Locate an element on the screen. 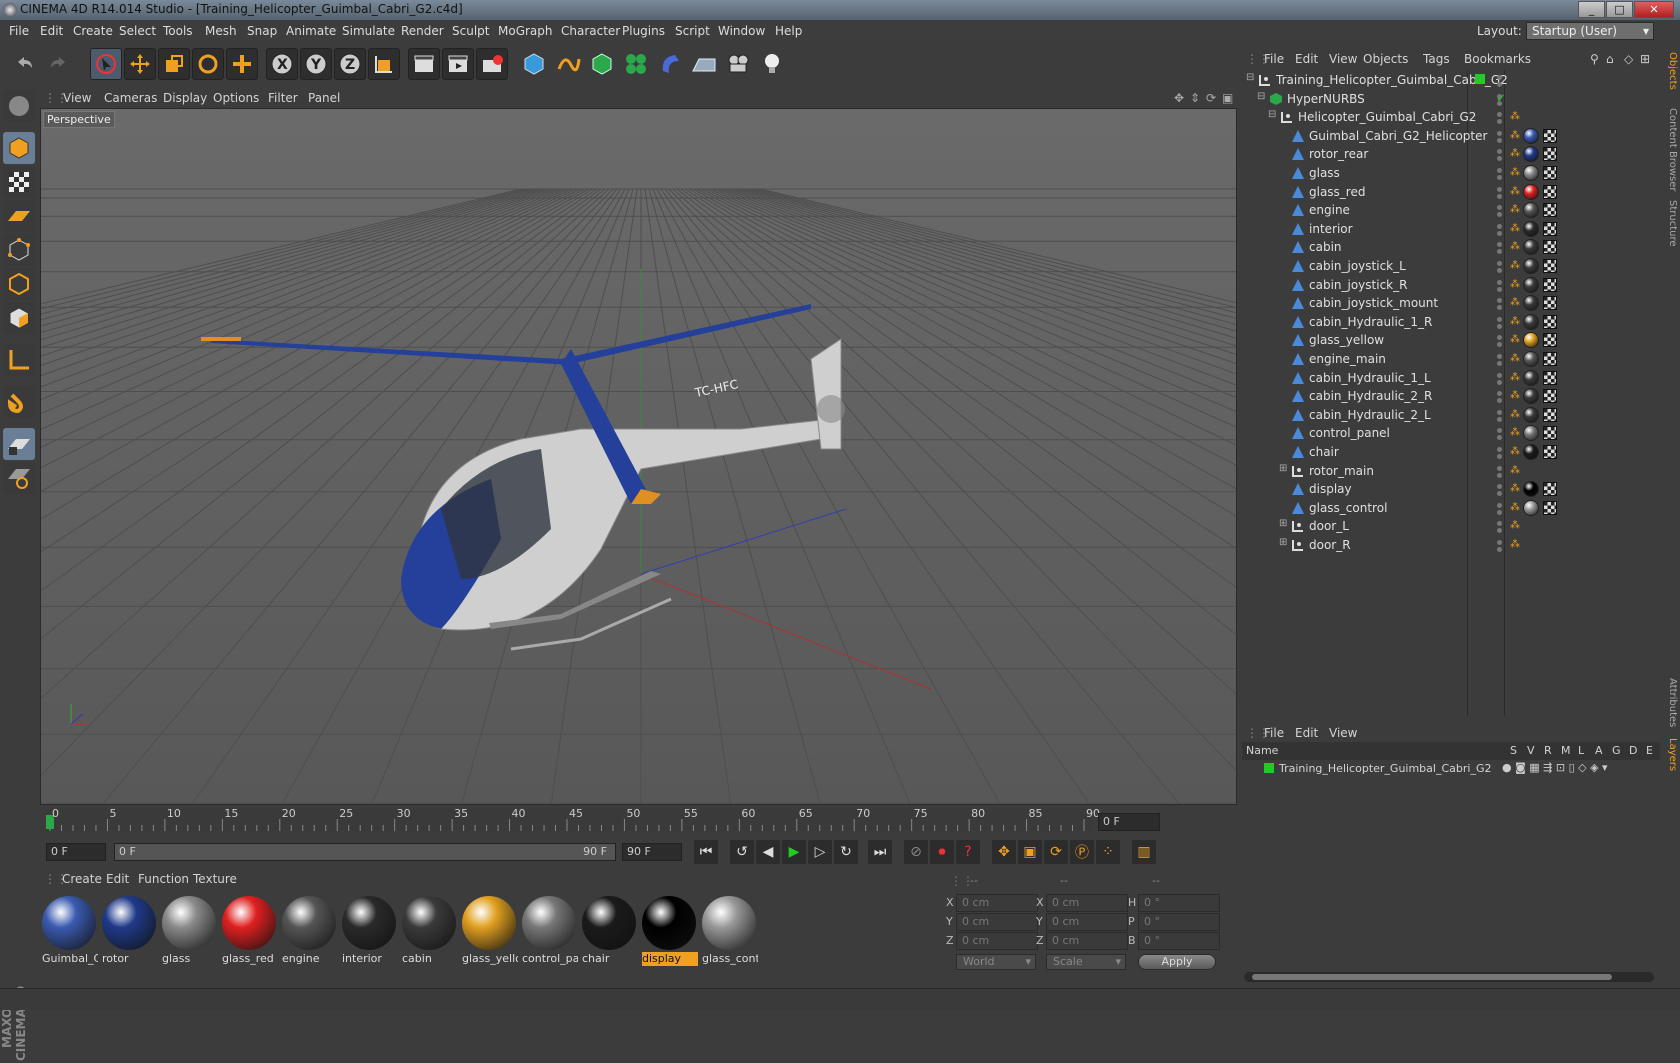 This screenshot has width=1680, height=1063. layer-menu-edit: Edit is located at coordinates (1306, 733).